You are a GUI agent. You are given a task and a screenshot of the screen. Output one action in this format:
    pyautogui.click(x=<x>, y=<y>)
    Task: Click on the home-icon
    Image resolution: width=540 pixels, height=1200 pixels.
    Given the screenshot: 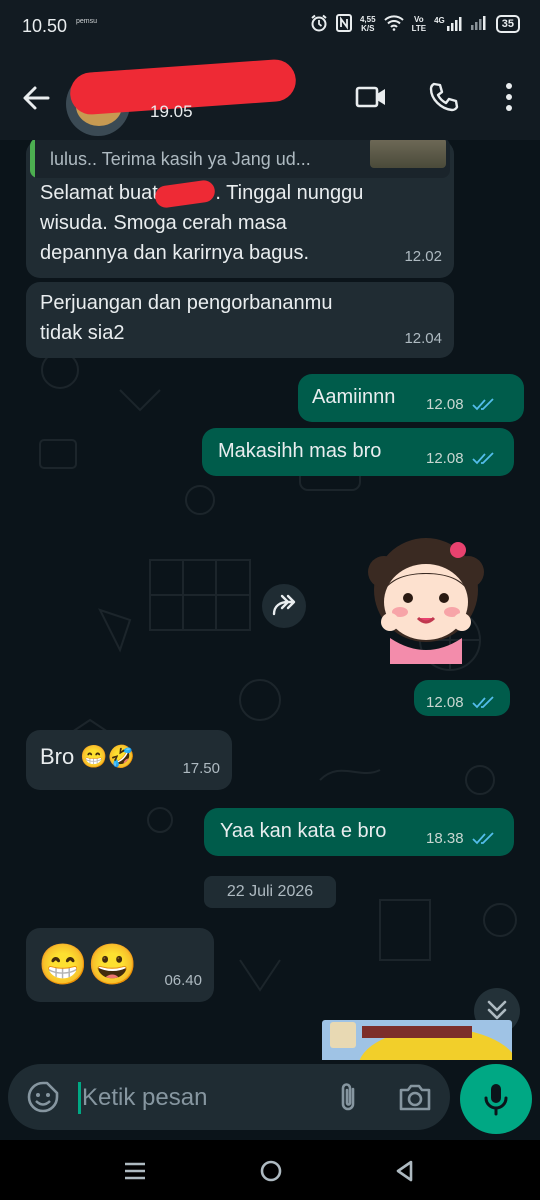 What is the action you would take?
    pyautogui.click(x=271, y=1171)
    